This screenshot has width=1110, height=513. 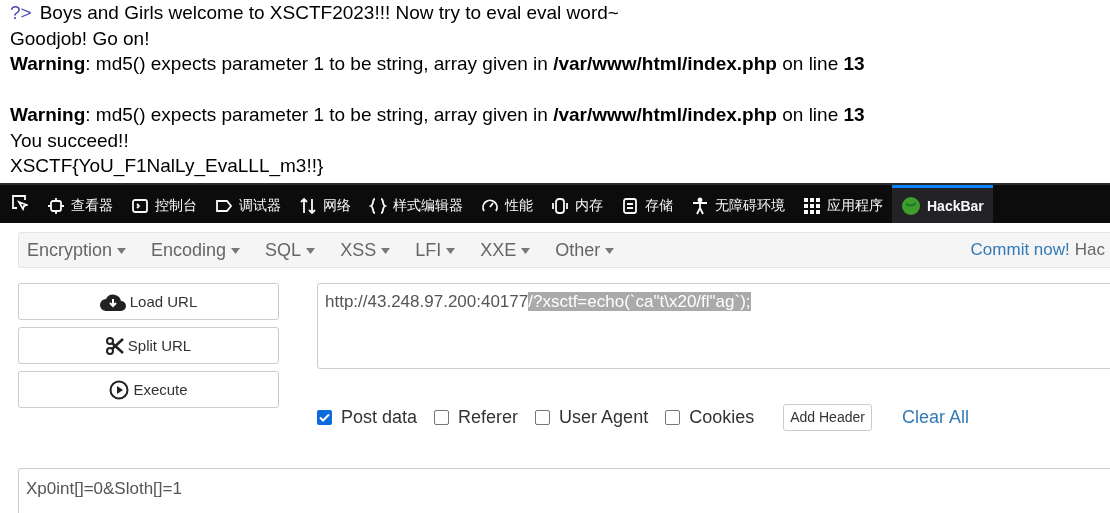 I want to click on output-line: You succeed!!, so click(x=69, y=140).